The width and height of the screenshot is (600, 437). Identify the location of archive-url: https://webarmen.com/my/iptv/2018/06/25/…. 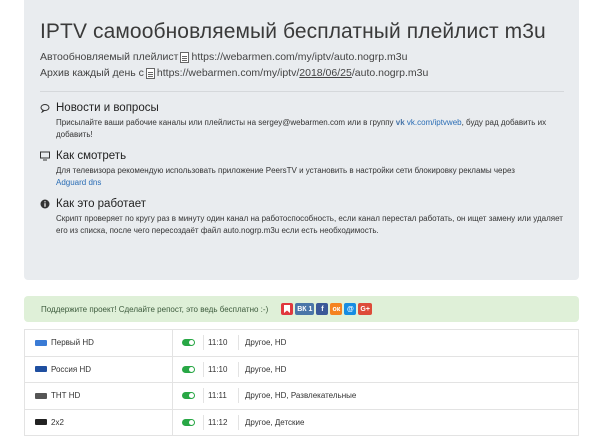
(292, 73).